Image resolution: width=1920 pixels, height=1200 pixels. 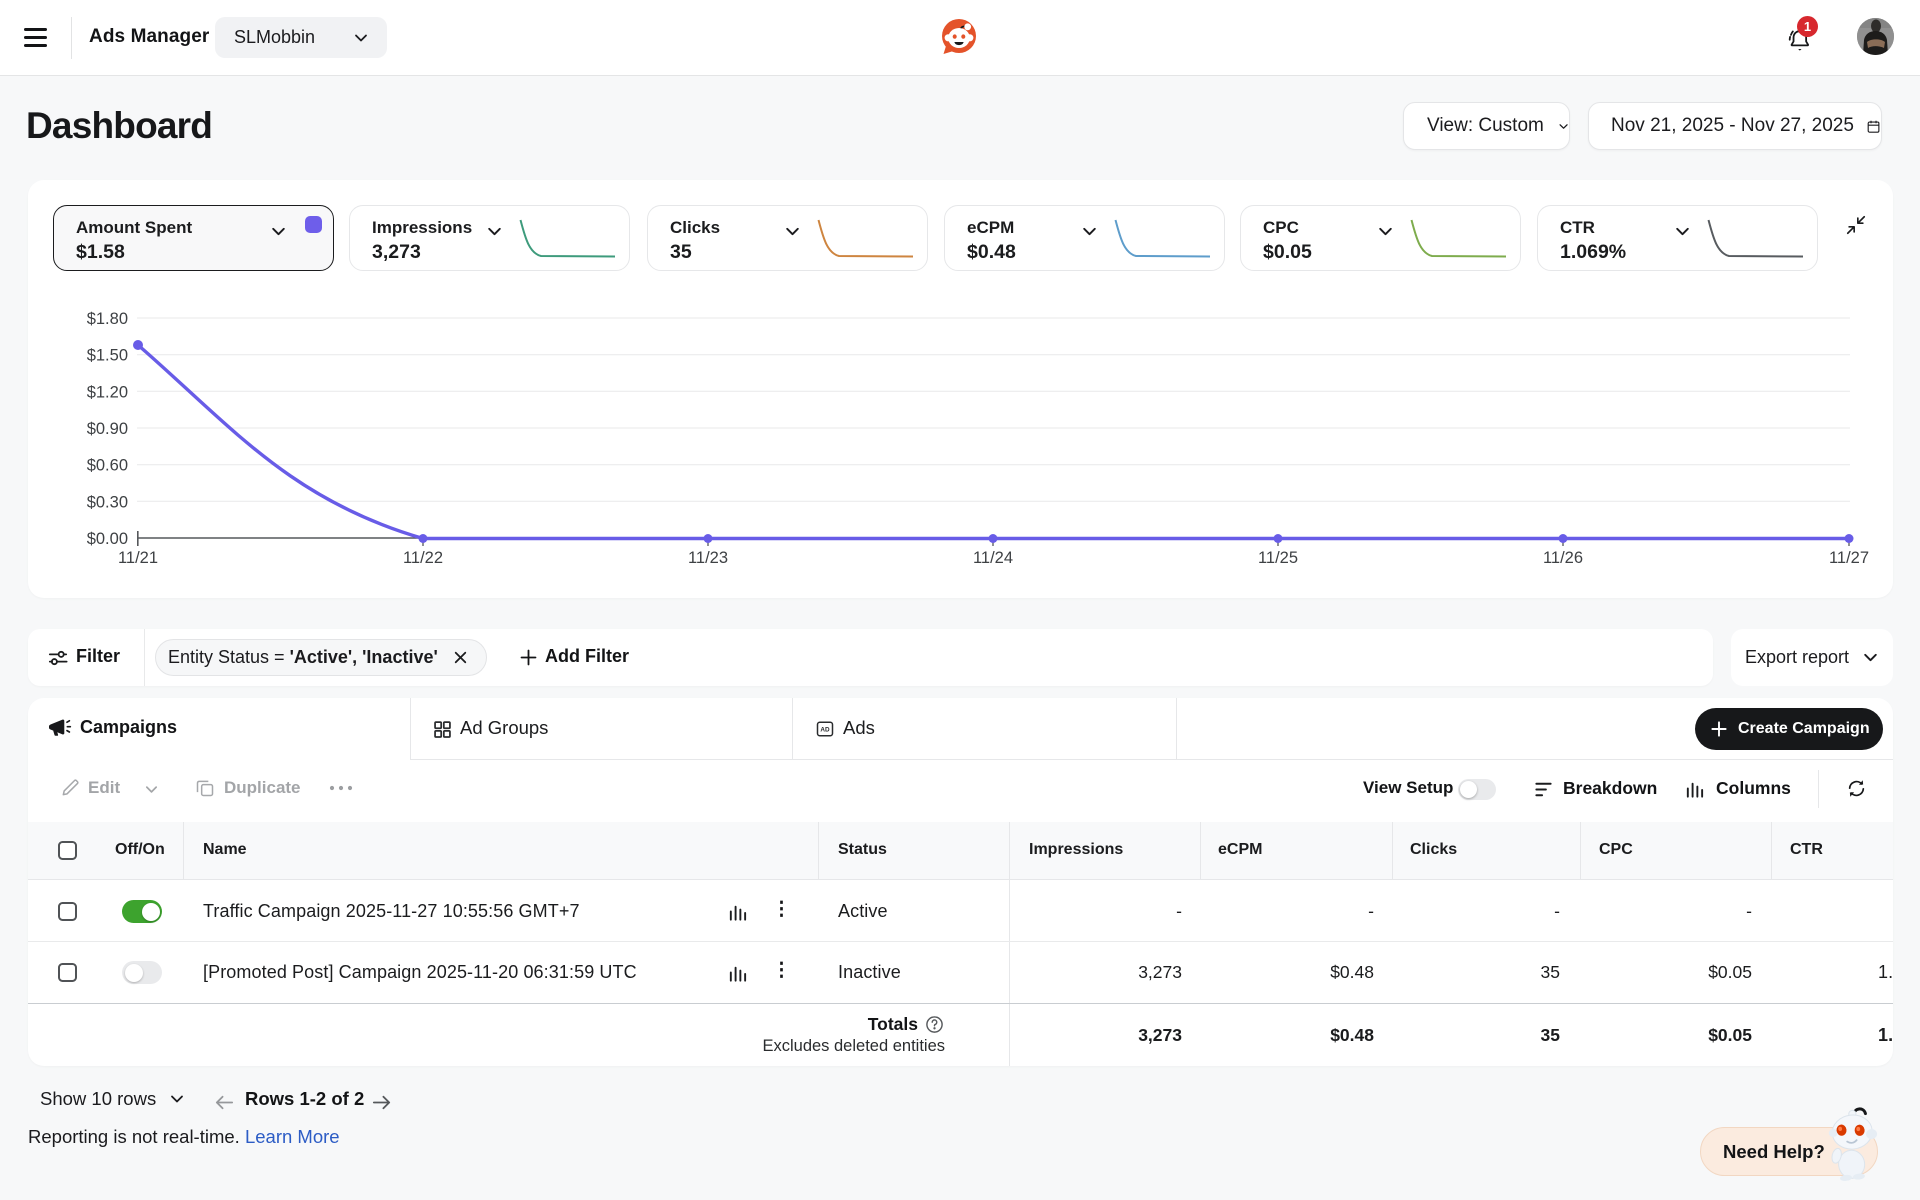 I want to click on svg-text: 11/22, so click(x=423, y=558).